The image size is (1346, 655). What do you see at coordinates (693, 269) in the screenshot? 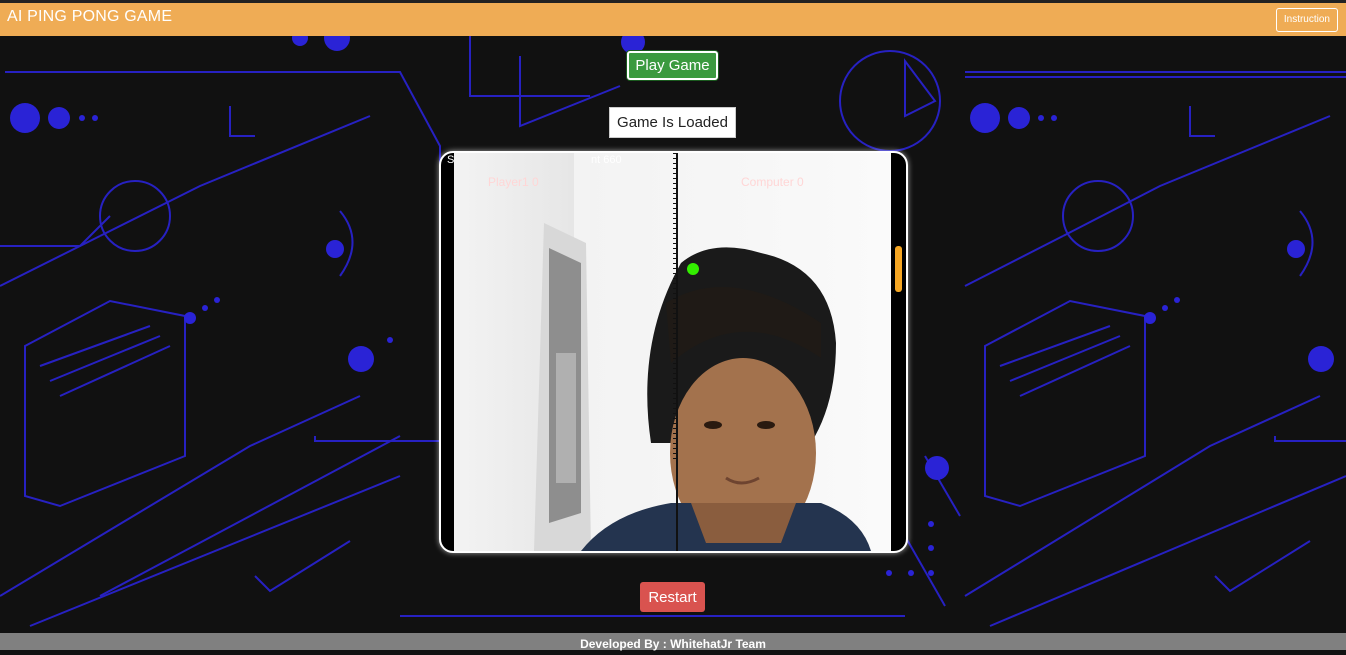
I see `ball` at bounding box center [693, 269].